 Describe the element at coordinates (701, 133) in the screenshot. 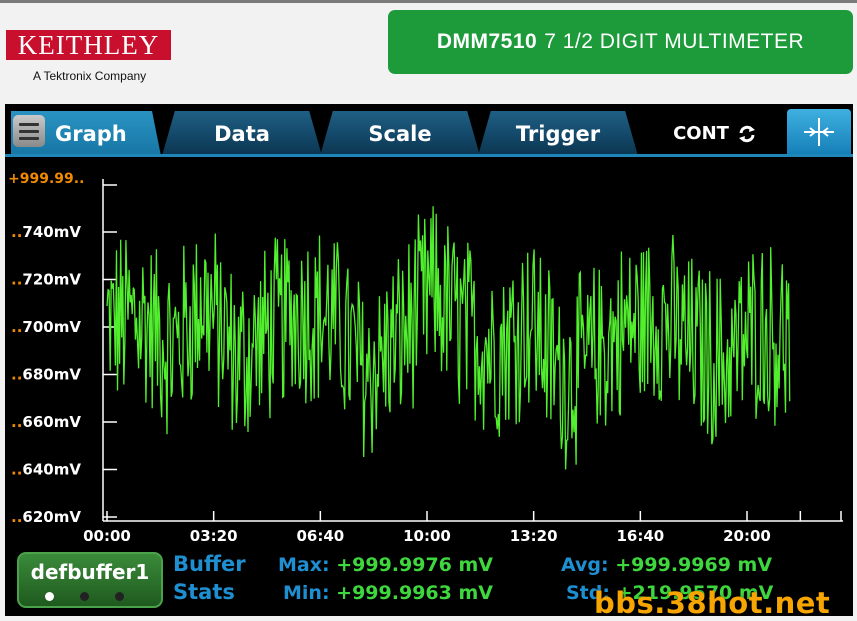

I see `trigger-mode-label: CONT` at that location.